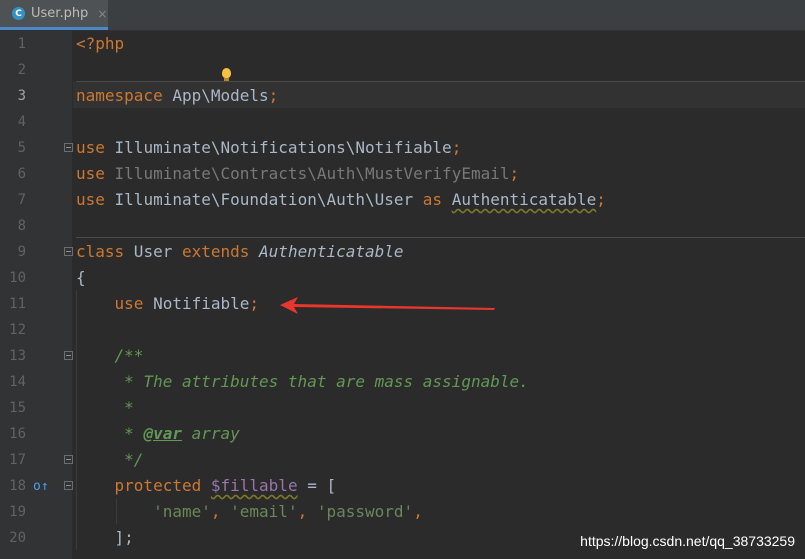  Describe the element at coordinates (100, 251) in the screenshot. I see `keyword: class` at that location.